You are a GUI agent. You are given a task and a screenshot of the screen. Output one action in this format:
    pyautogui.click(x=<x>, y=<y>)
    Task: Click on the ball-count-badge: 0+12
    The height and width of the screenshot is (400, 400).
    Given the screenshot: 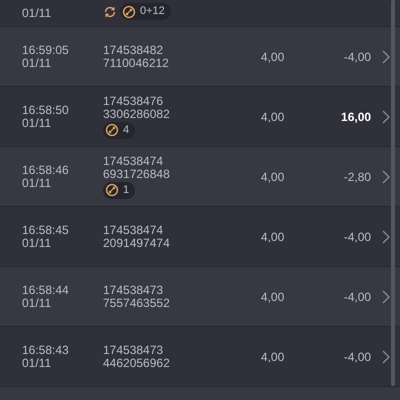 What is the action you would take?
    pyautogui.click(x=145, y=11)
    